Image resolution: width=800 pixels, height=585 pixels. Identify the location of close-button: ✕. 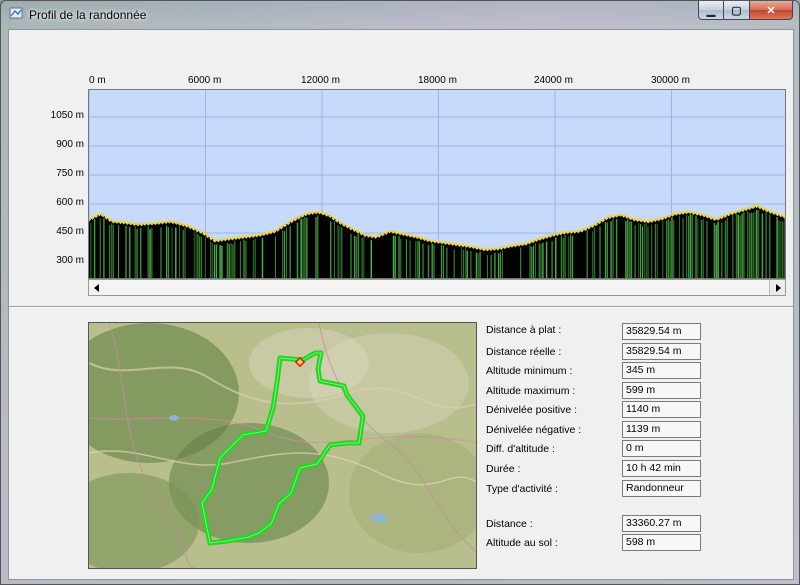
(771, 10).